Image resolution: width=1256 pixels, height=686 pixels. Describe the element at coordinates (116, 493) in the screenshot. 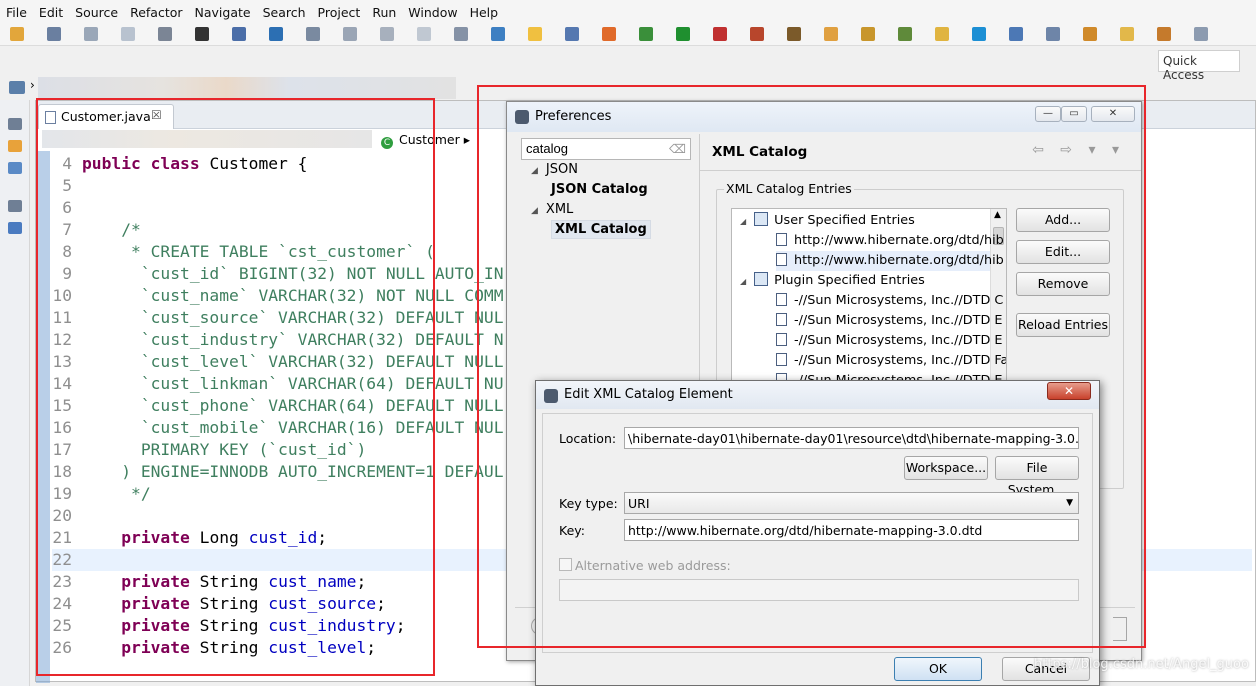

I see `comment-token: */` at that location.